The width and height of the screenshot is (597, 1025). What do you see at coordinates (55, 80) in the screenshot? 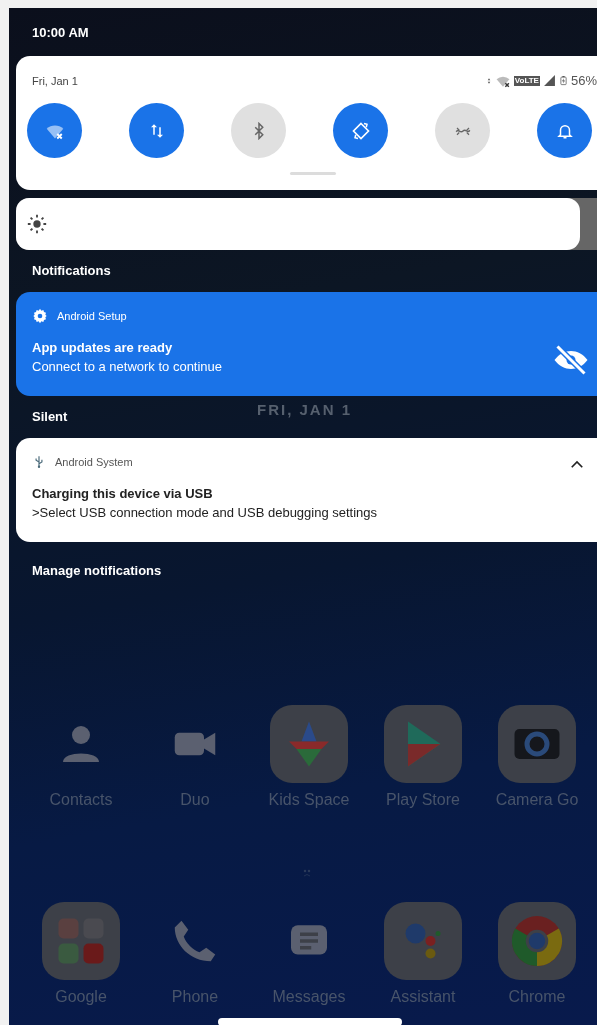
I see `date-label: Fri, Jan 1` at bounding box center [55, 80].